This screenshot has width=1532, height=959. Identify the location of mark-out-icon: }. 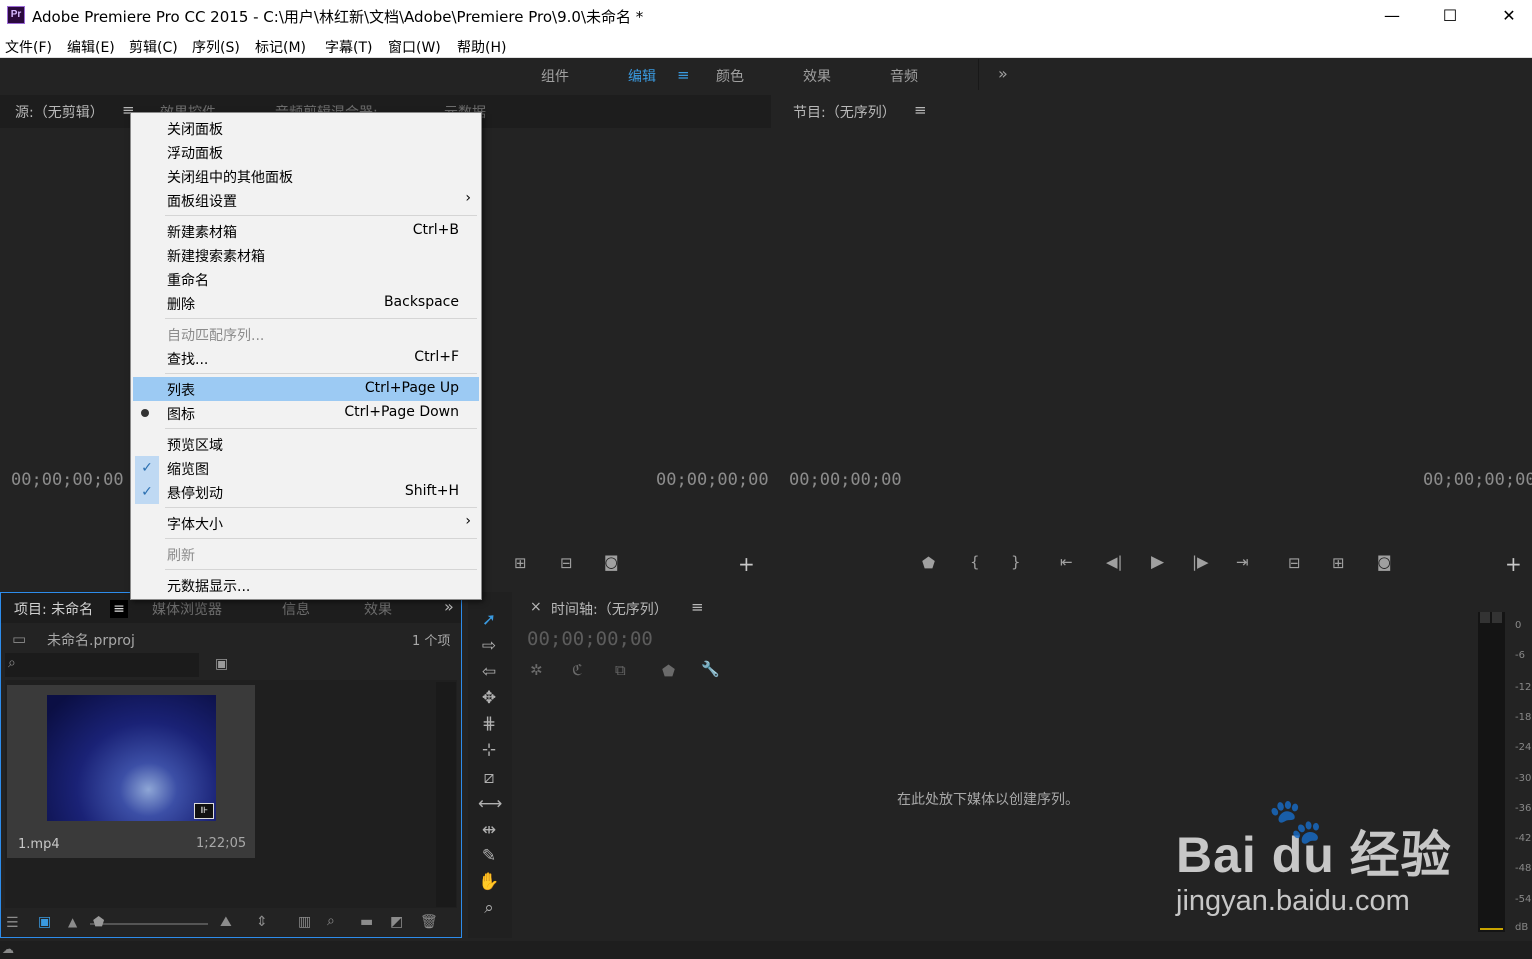
(1016, 562).